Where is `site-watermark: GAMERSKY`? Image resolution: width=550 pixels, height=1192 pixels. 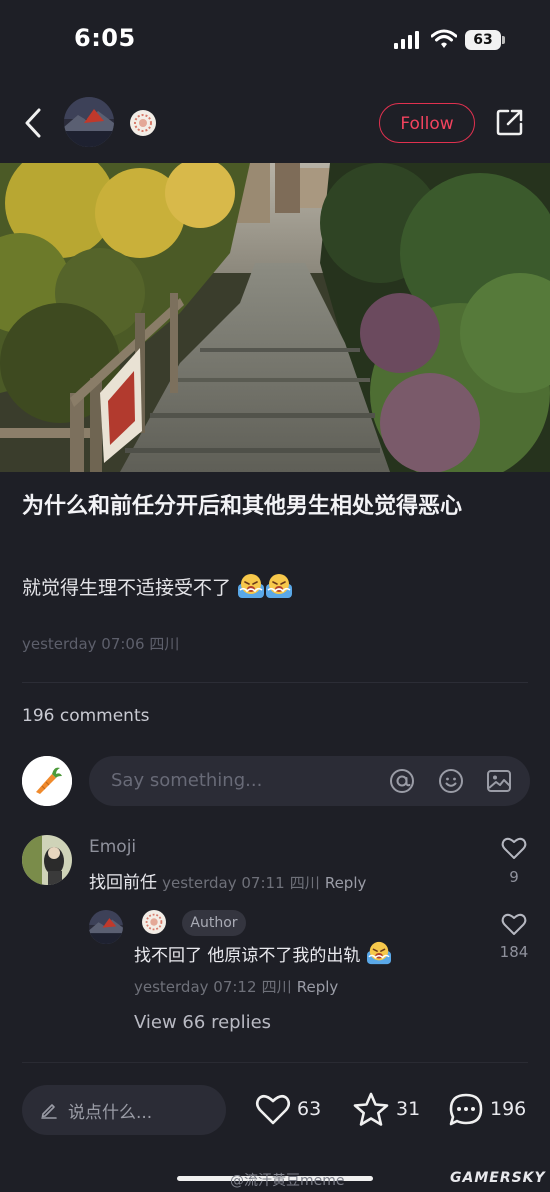
site-watermark: GAMERSKY is located at coordinates (498, 1178).